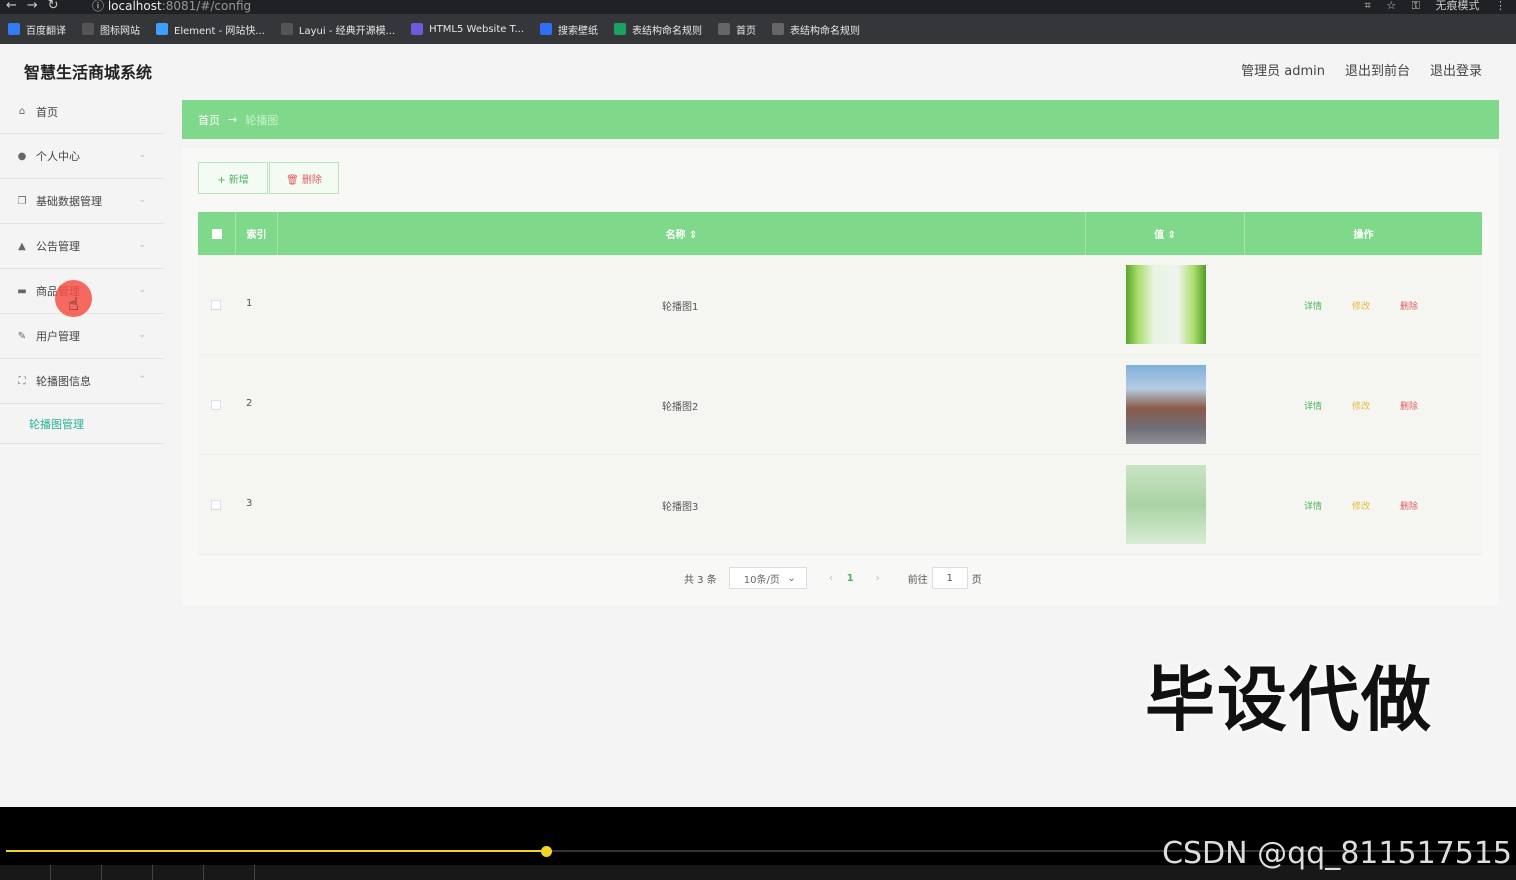  Describe the element at coordinates (850, 578) in the screenshot. I see `page-number-1: 1` at that location.